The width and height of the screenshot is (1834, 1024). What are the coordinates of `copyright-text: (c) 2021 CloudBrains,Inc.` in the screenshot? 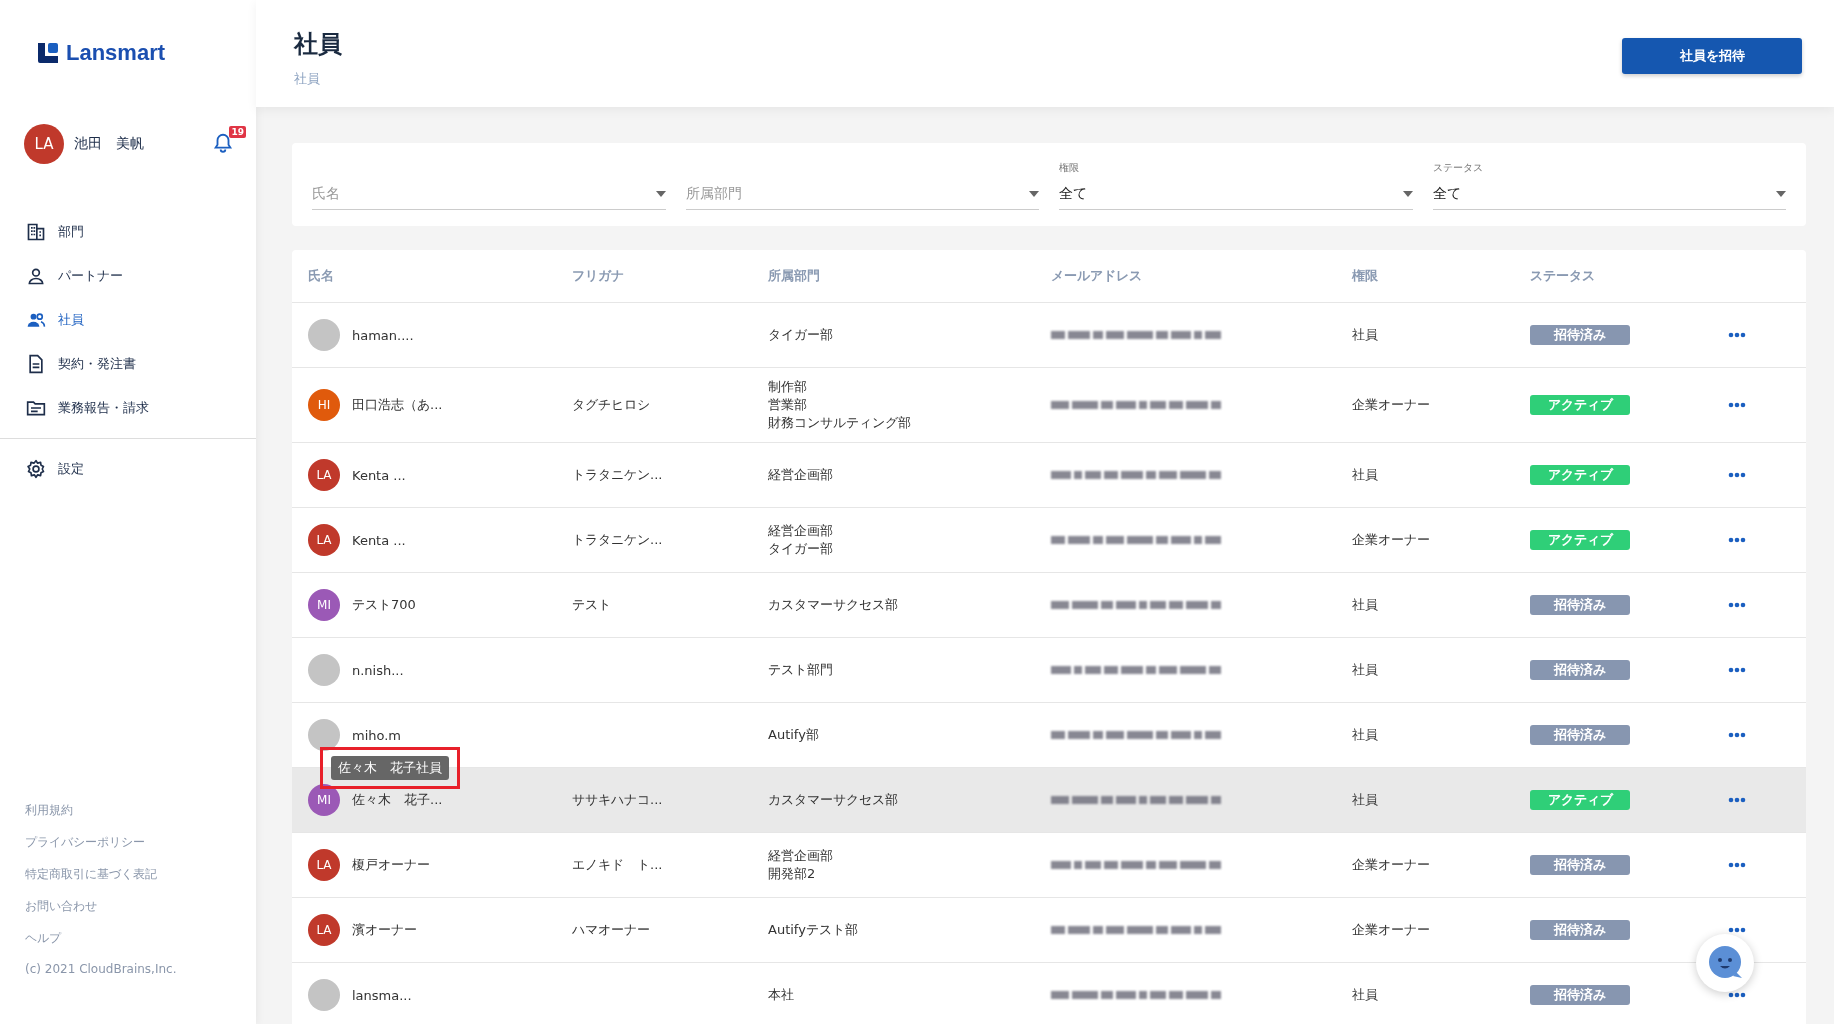 It's located at (101, 969).